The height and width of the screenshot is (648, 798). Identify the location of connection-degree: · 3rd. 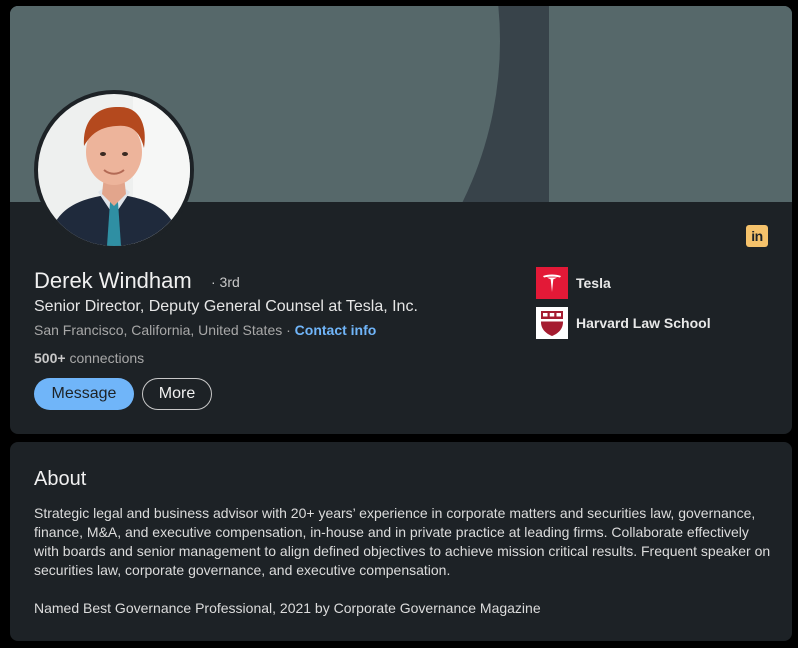
(225, 282).